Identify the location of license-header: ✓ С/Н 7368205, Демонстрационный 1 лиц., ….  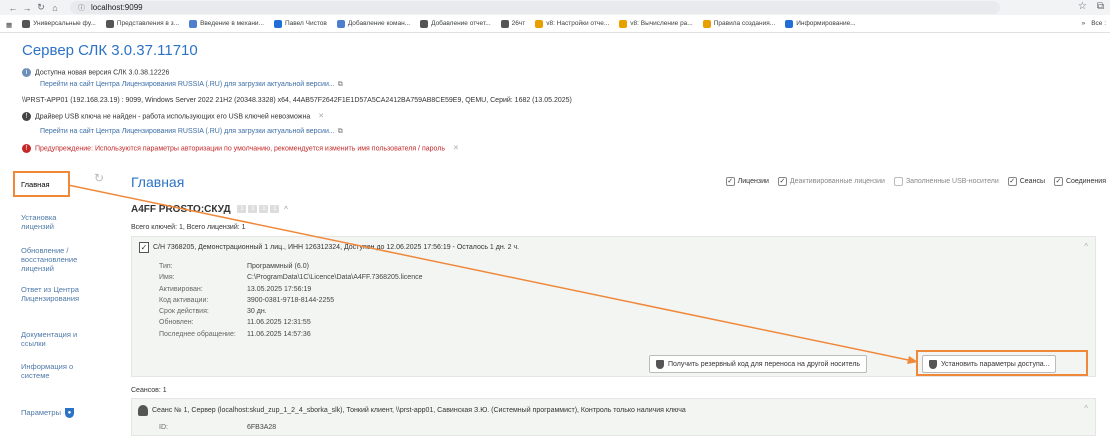
(329, 247).